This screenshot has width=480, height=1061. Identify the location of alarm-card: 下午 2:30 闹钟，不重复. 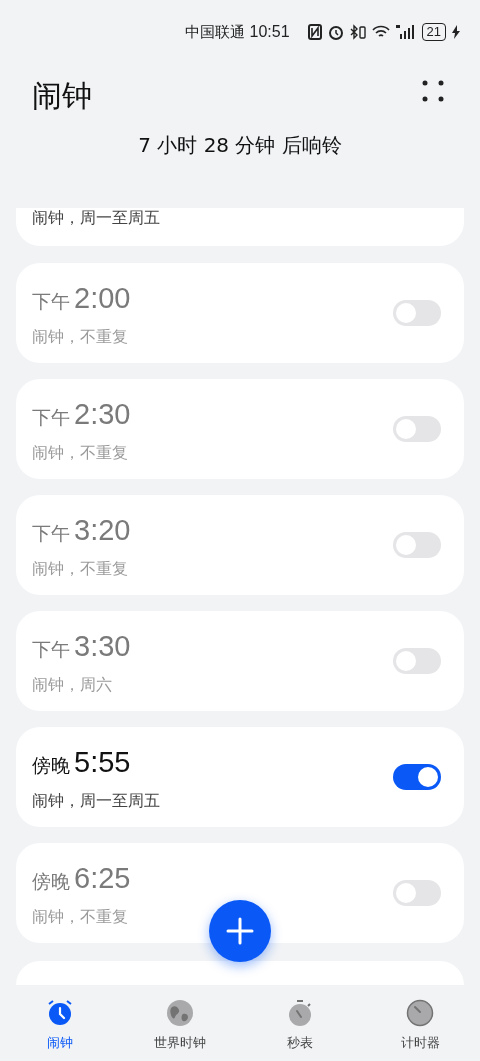
(240, 429).